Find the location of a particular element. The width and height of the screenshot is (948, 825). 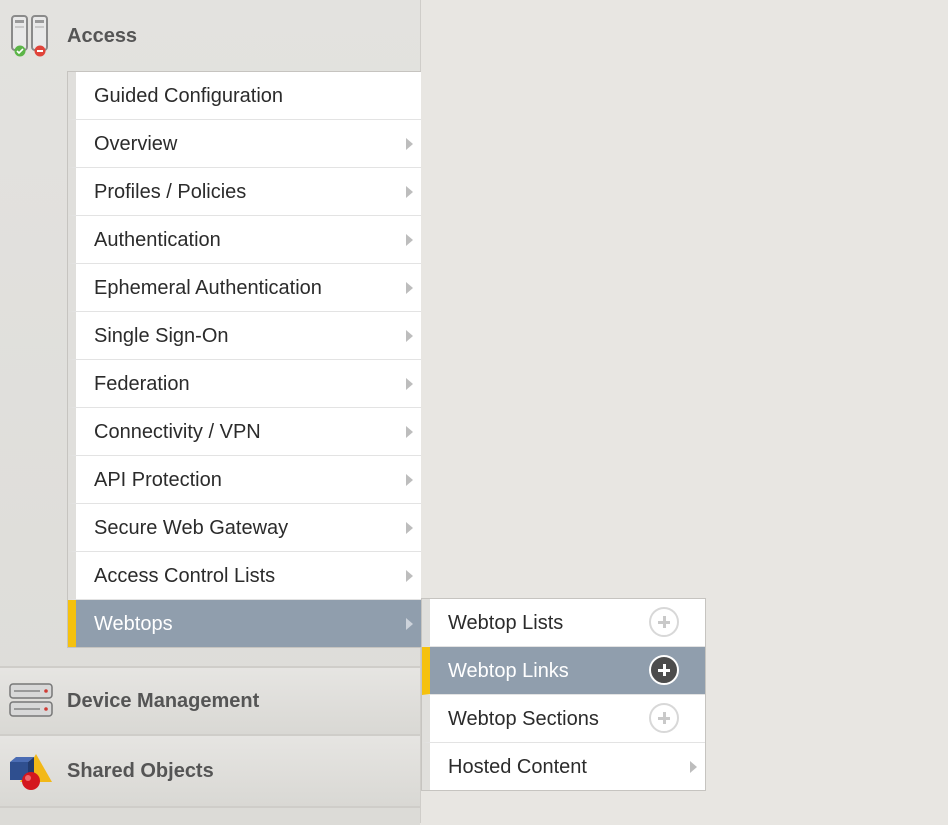

menu-item-webtops: Webtops is located at coordinates (244, 623).